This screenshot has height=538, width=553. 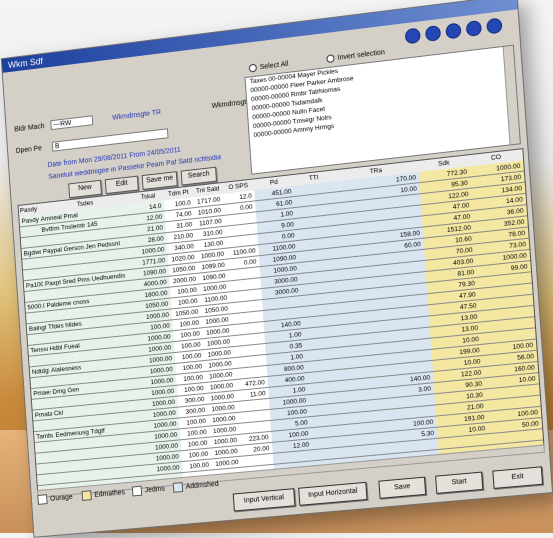 I want to click on legend-label: Addmshed, so click(x=202, y=485).